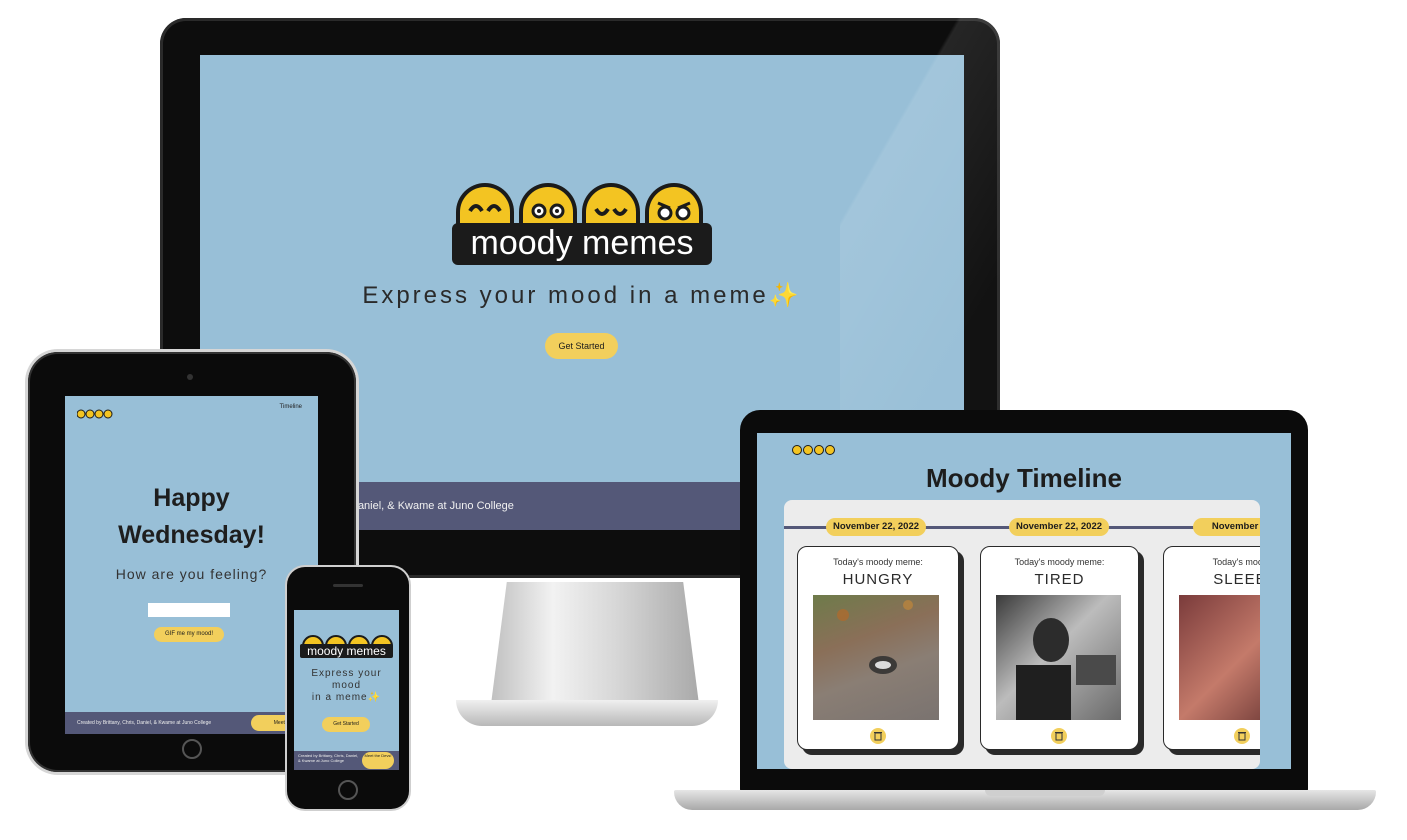  I want to click on phone-logo: moody memes, so click(346, 643).